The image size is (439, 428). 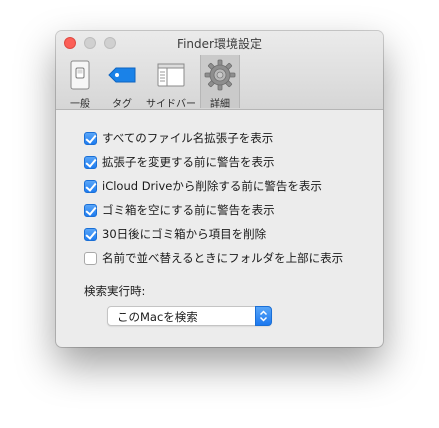 I want to click on general-switch-icon, so click(x=80, y=75).